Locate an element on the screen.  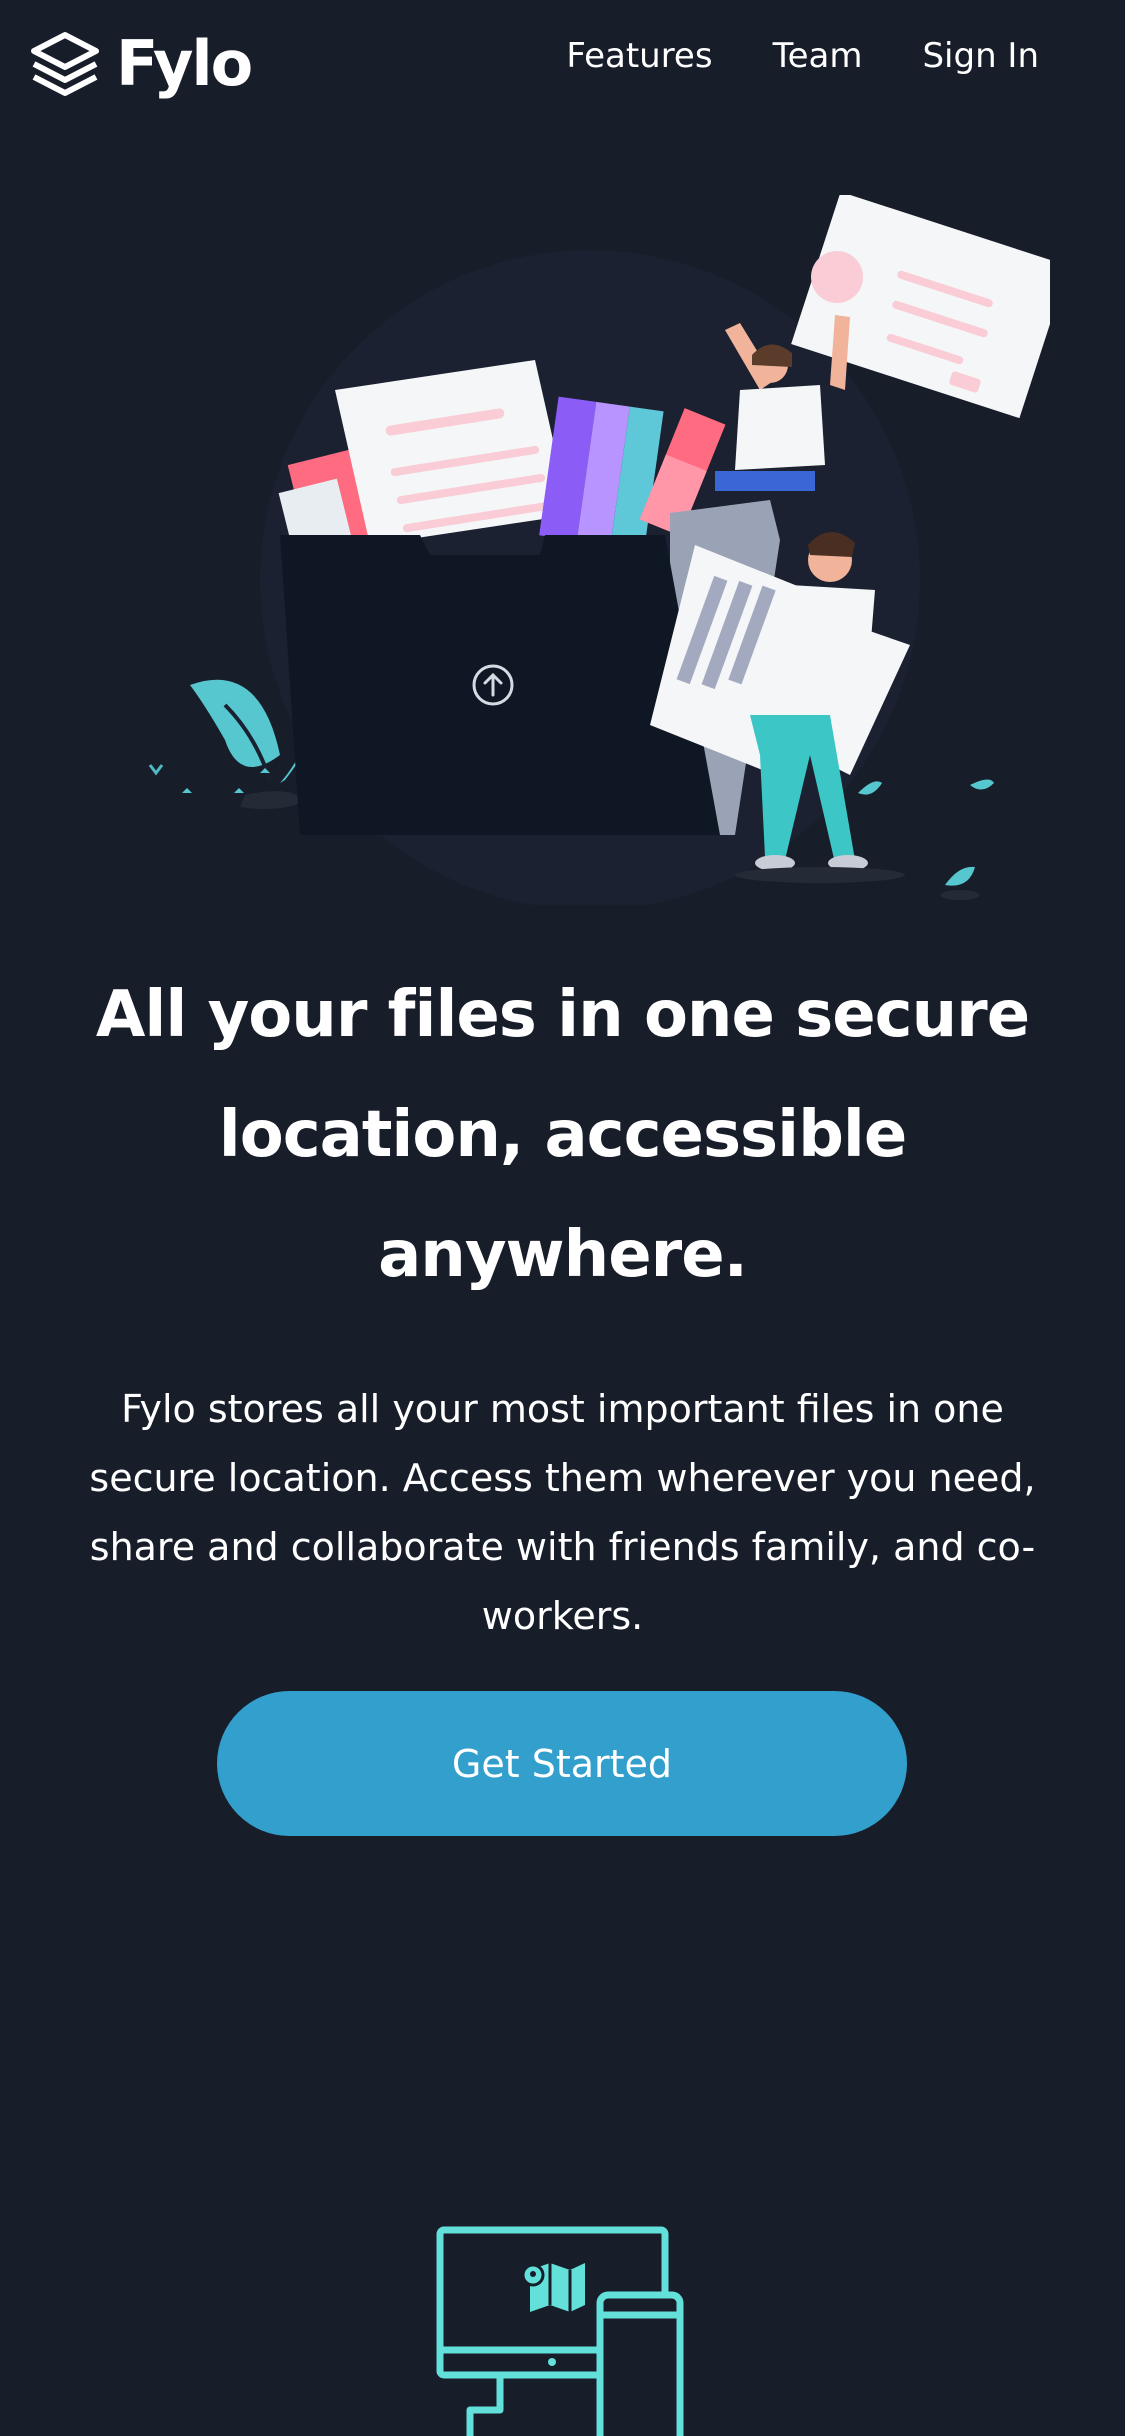
leaves-decoration is located at coordinates (926, 839).